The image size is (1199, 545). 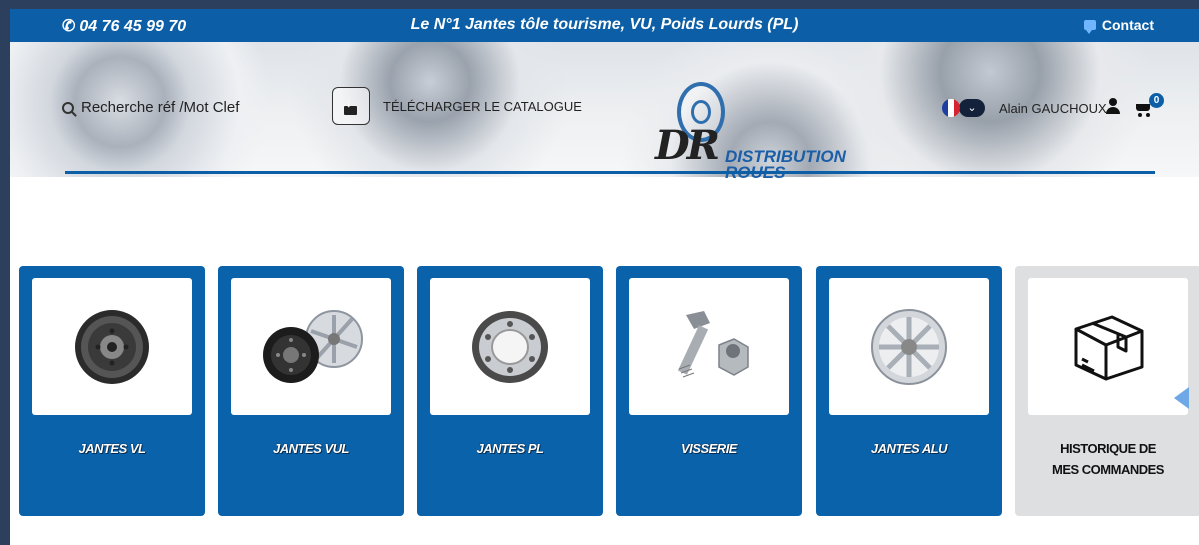 I want to click on download-catalogue-link: TÉLÉCHARGER LE CATALOGUE, so click(x=482, y=106).